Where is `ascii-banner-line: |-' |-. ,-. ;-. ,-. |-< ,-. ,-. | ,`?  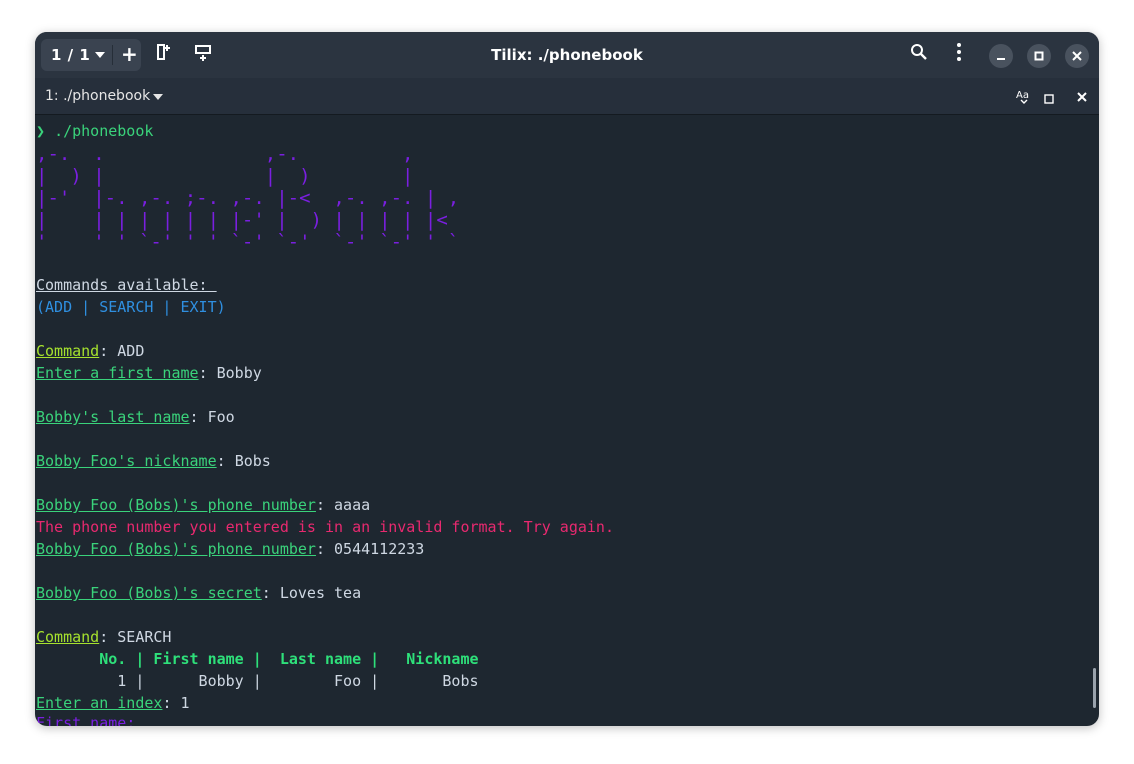
ascii-banner-line: |-' |-. ,-. ;-. ,-. |-< ,-. ,-. | , is located at coordinates (248, 198).